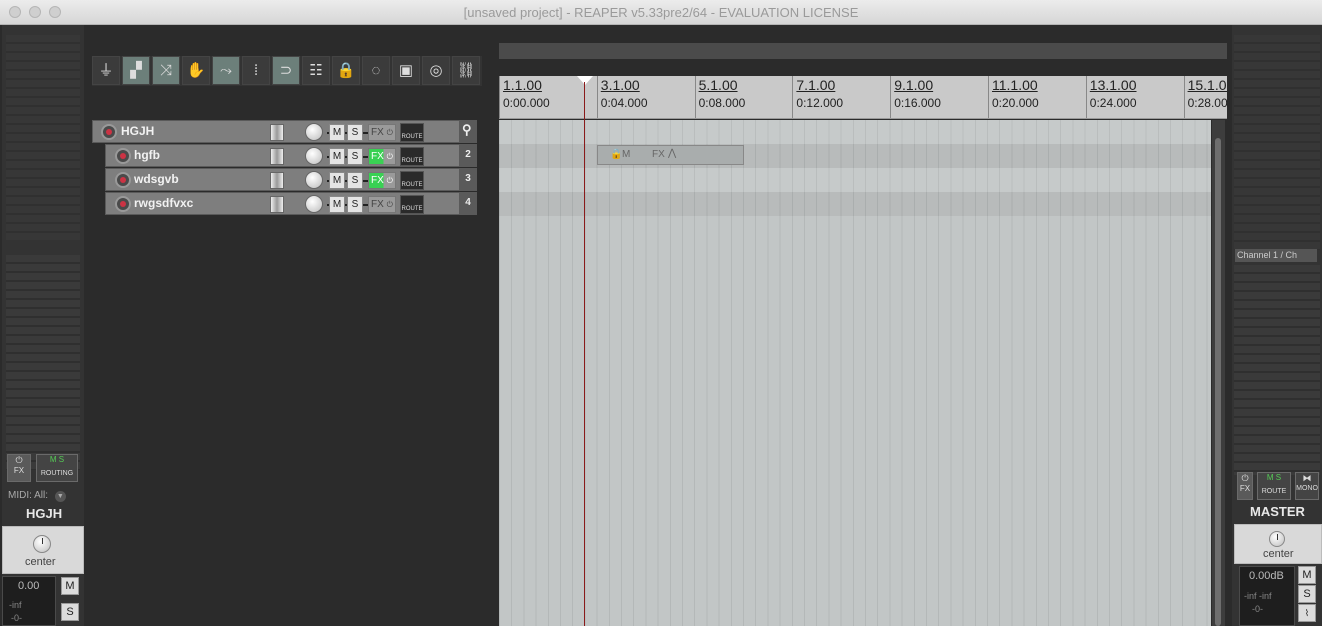 This screenshot has height=626, width=1322. What do you see at coordinates (1277, 539) in the screenshot?
I see `master-pan-knob` at bounding box center [1277, 539].